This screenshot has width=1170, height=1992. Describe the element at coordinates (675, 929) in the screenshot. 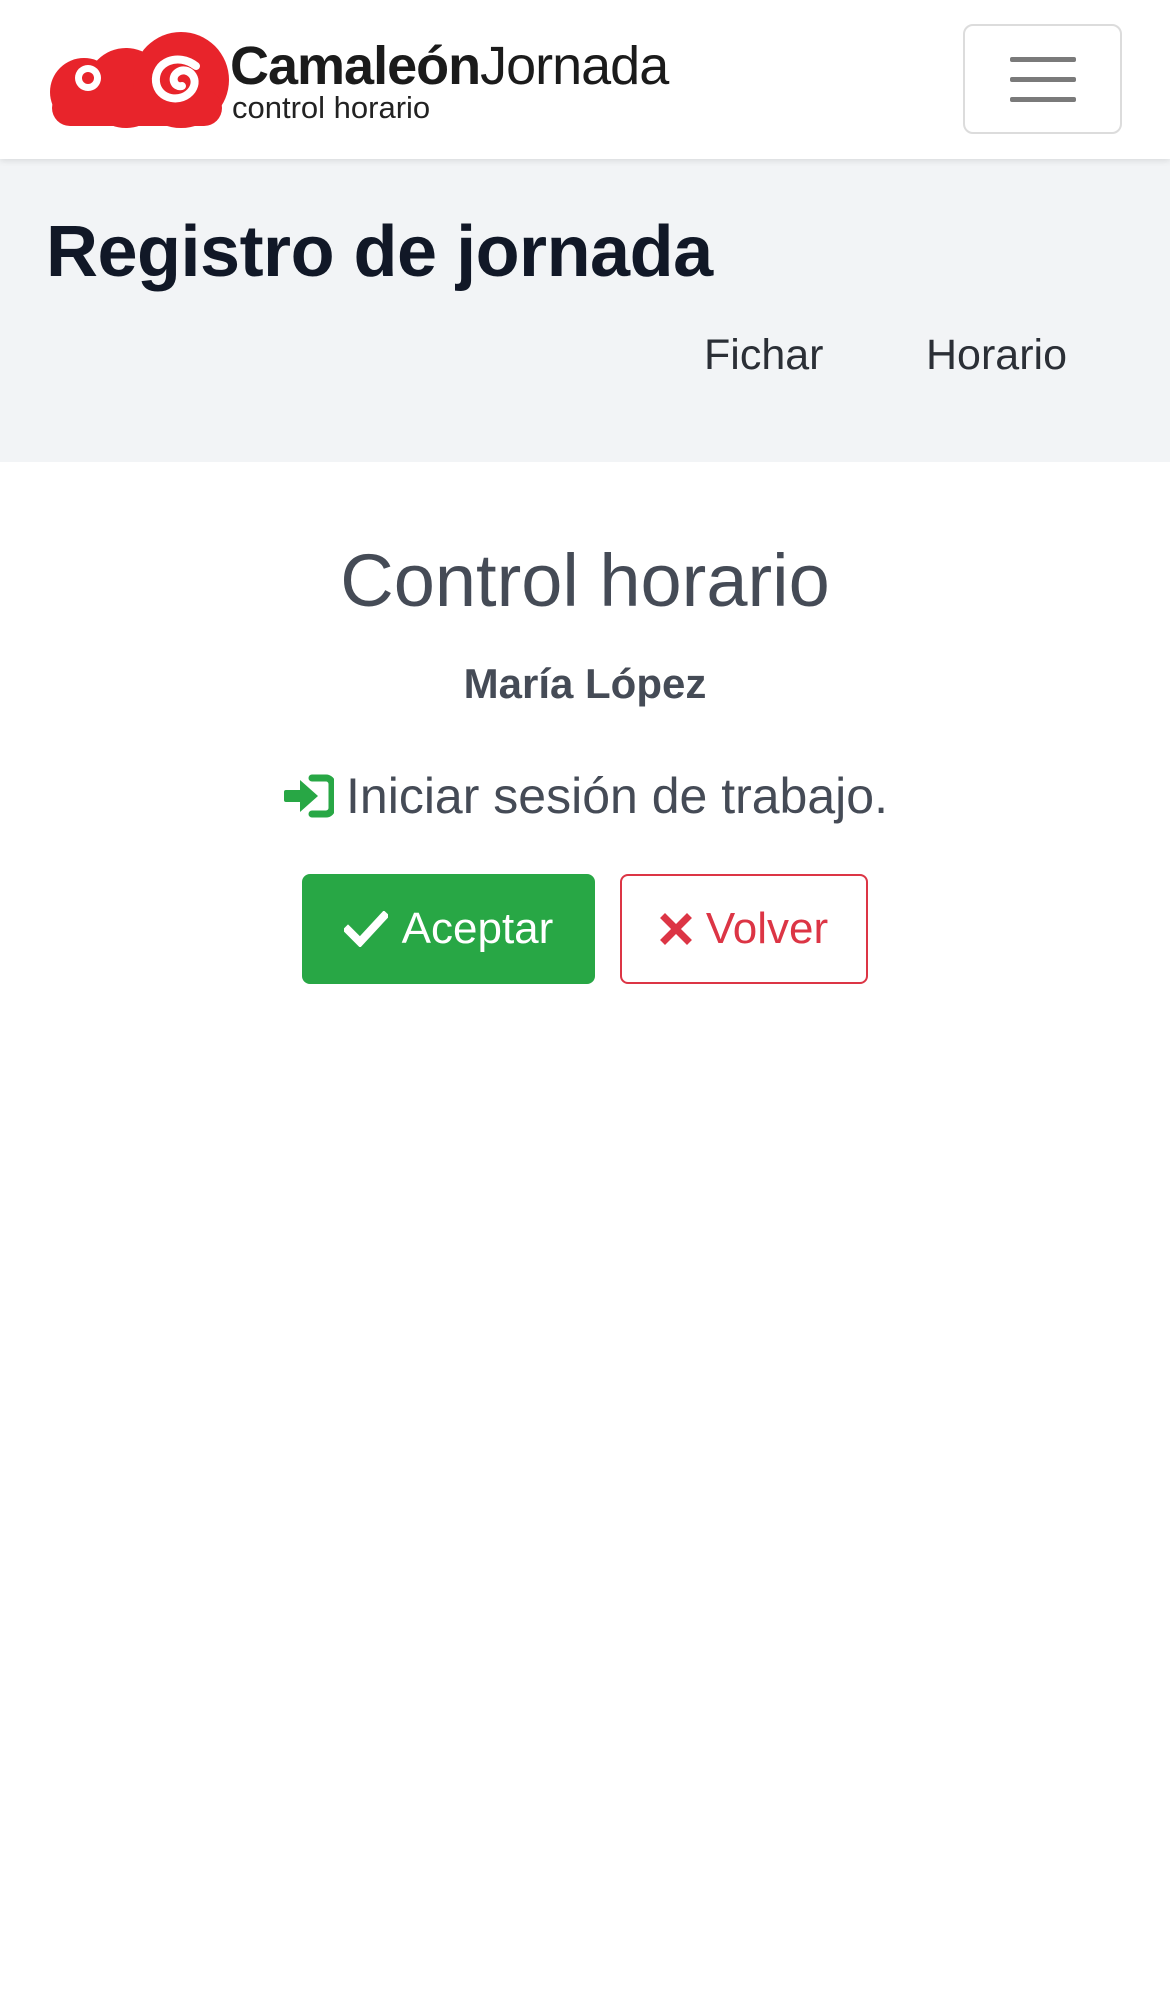

I see `x-icon` at that location.